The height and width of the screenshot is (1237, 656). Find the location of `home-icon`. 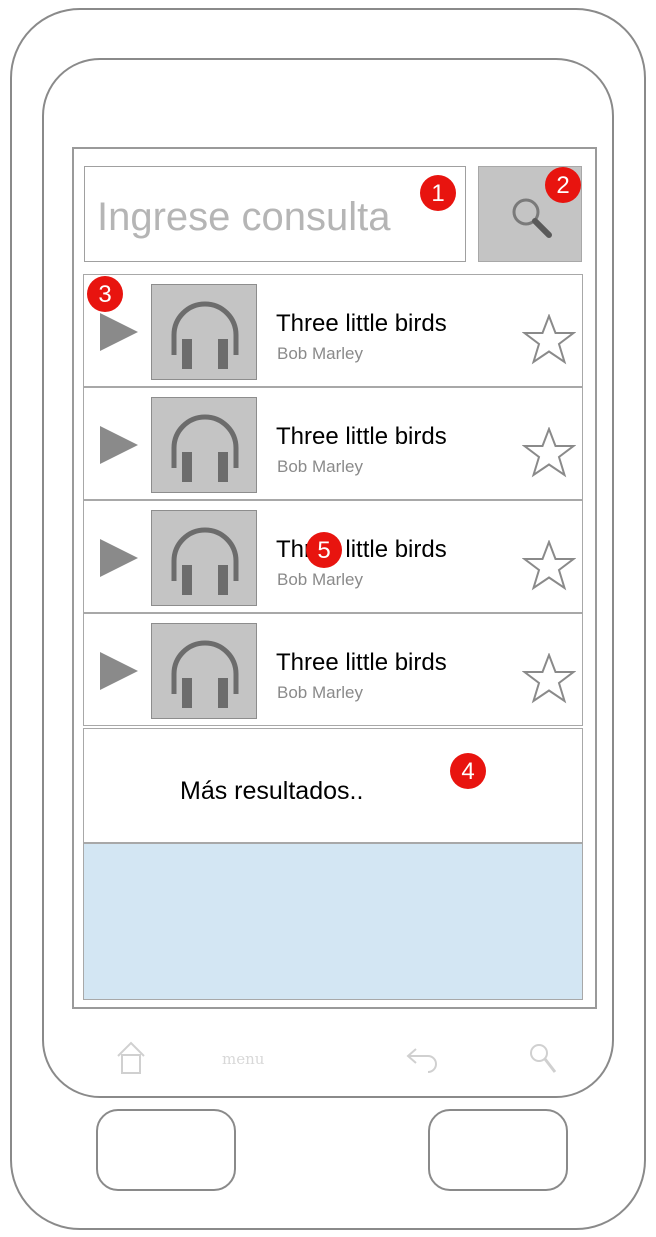

home-icon is located at coordinates (131, 1058).